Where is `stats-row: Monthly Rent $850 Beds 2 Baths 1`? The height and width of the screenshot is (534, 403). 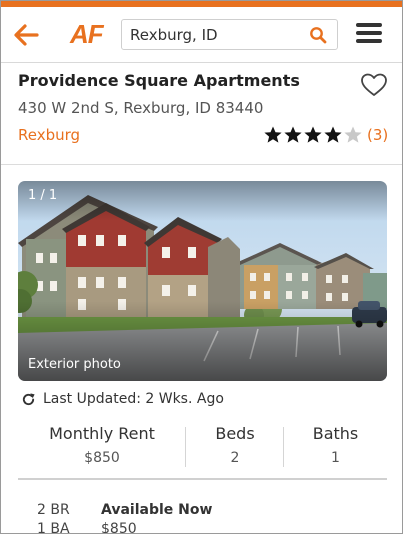
stats-row: Monthly Rent $850 Beds 2 Baths 1 is located at coordinates (202, 450).